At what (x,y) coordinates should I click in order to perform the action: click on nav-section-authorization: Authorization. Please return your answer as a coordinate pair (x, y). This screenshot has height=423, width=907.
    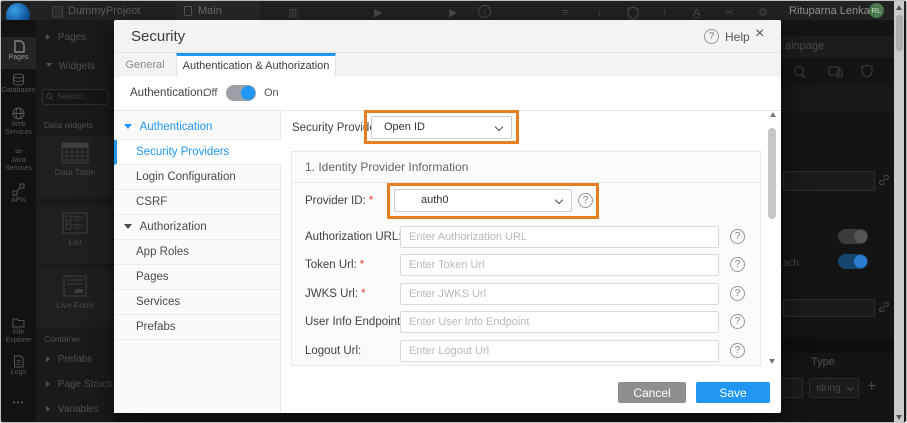
    Looking at the image, I should click on (197, 227).